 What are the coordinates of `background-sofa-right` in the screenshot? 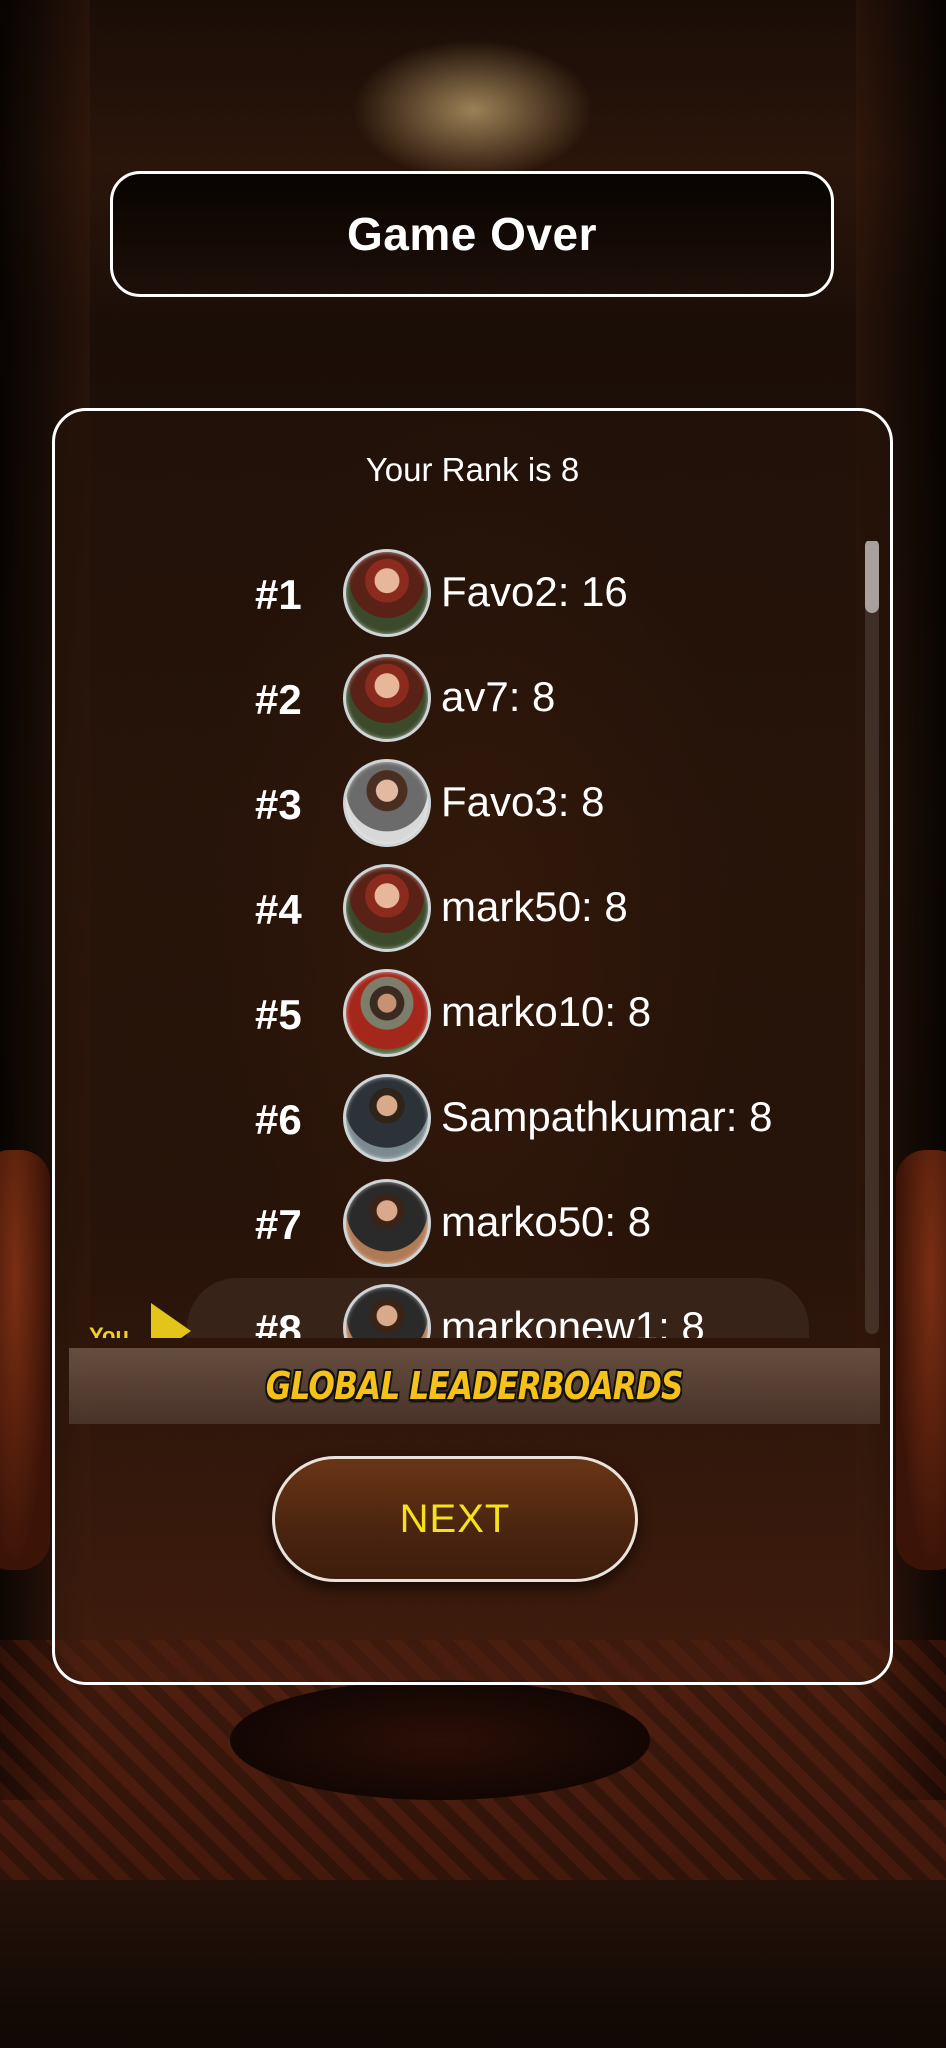 It's located at (921, 1360).